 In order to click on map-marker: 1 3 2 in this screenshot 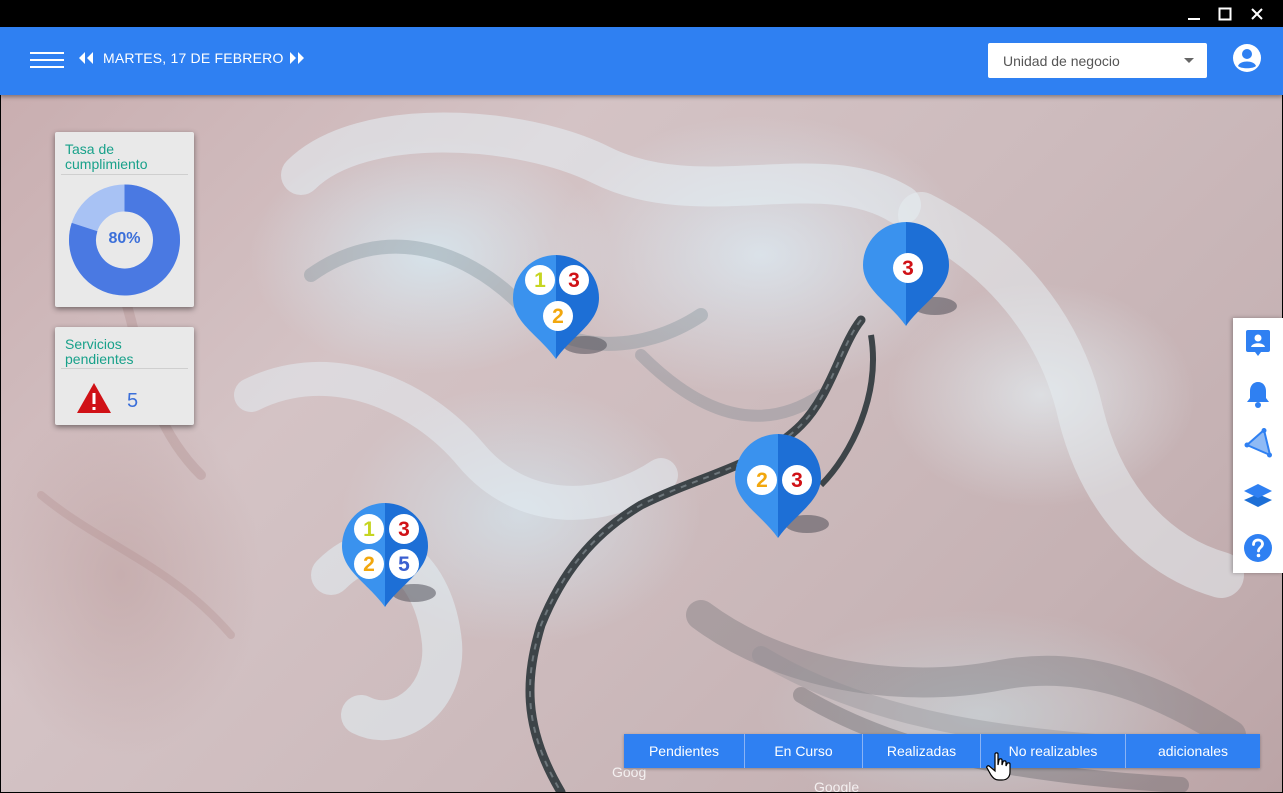, I will do `click(560, 315)`.